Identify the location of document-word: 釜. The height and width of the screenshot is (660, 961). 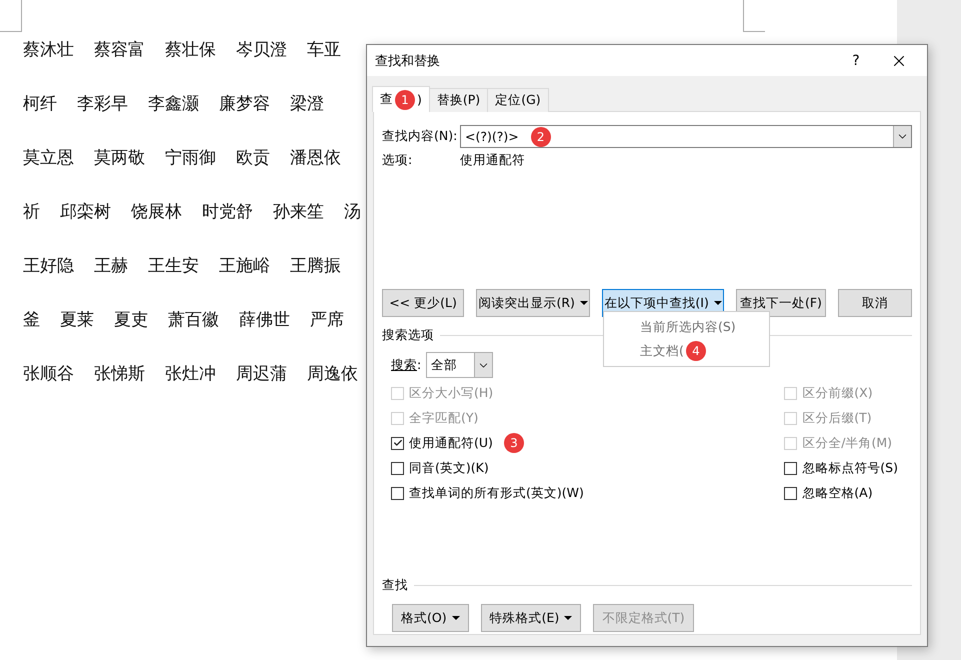
(31, 320).